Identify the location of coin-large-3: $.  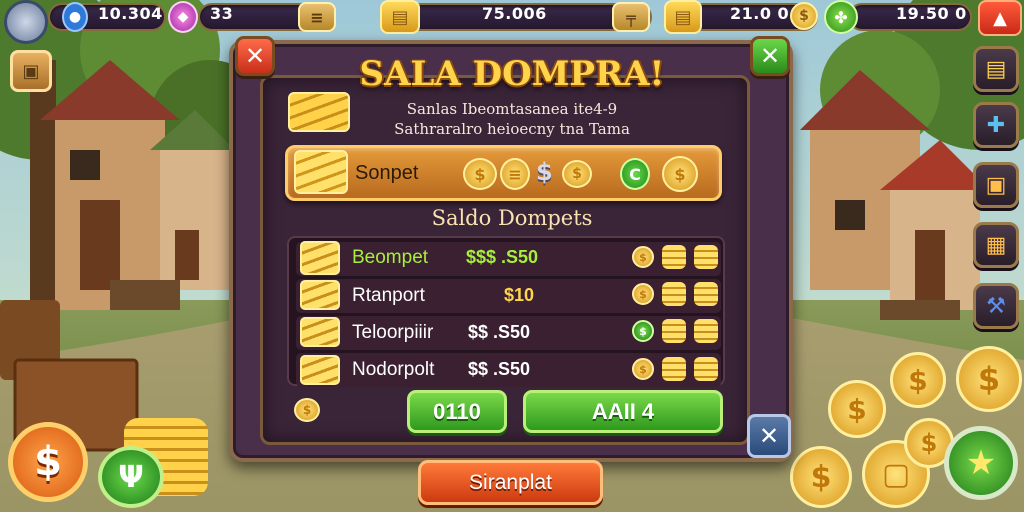
(857, 409).